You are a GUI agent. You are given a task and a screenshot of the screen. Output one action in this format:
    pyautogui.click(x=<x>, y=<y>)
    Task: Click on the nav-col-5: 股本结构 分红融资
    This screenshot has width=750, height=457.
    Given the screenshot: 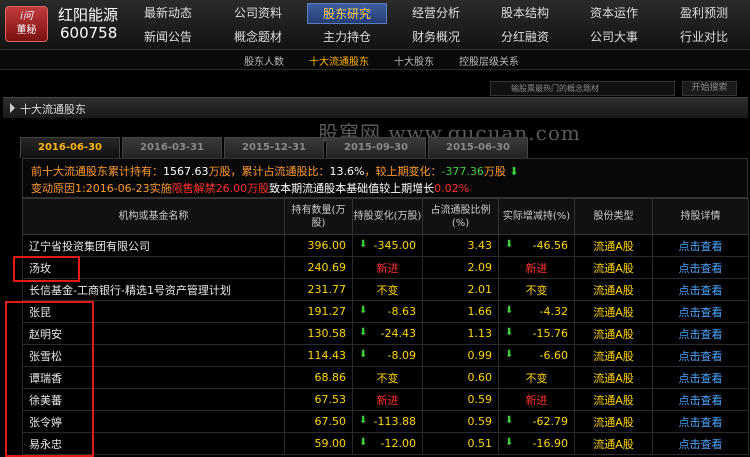 What is the action you would take?
    pyautogui.click(x=525, y=25)
    